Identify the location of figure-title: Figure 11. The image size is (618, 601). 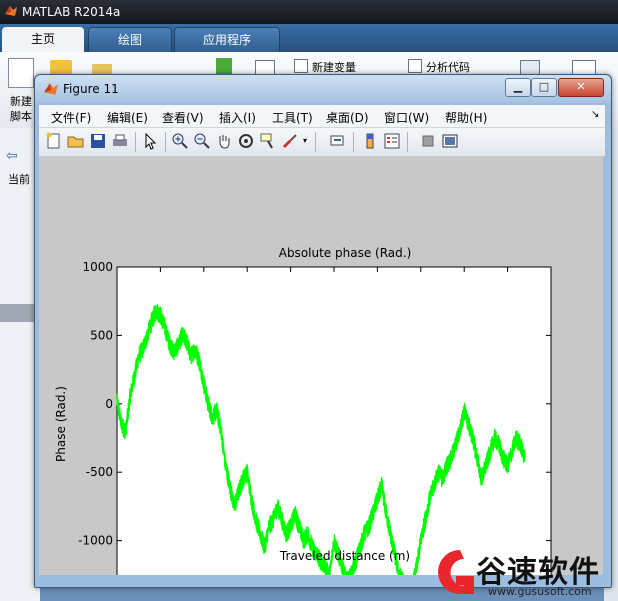
(91, 89).